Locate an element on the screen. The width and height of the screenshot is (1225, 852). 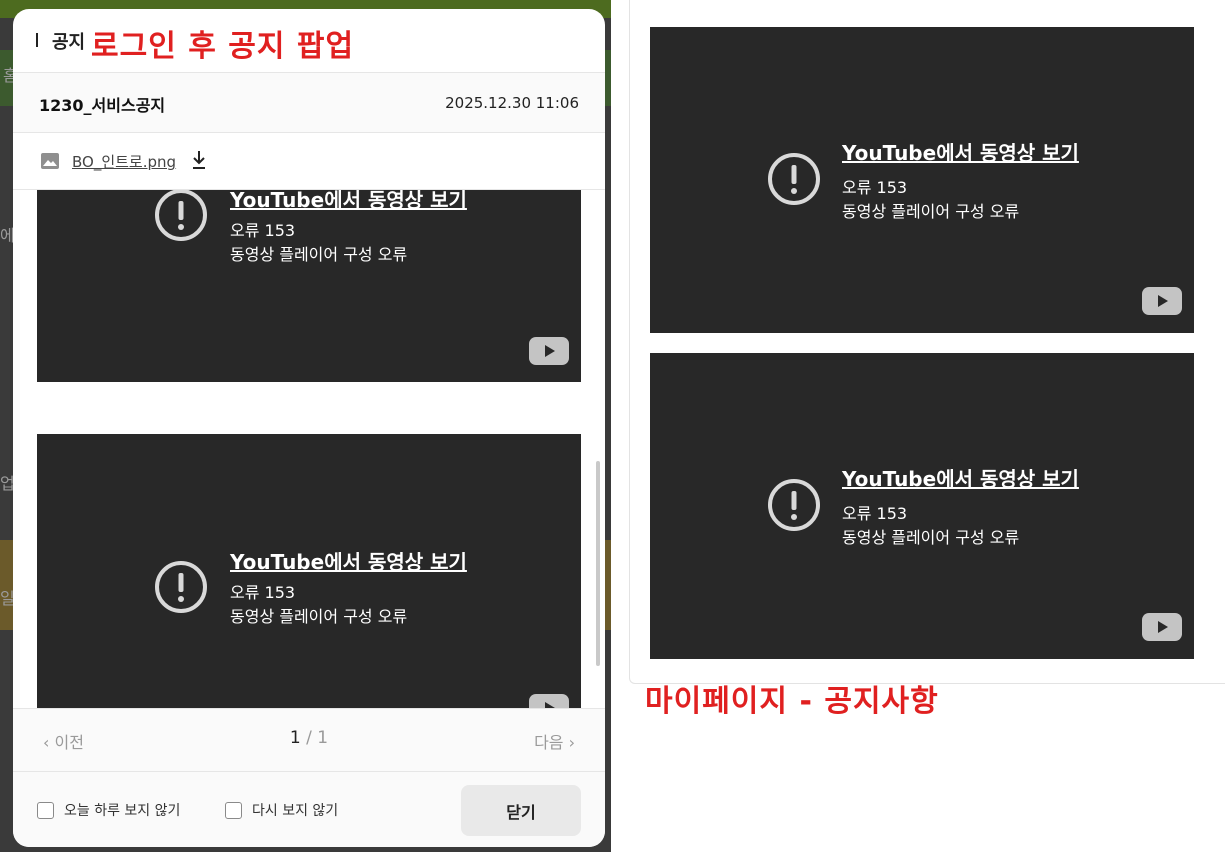
never-show-checkbox: 다시 보지 않기 is located at coordinates (281, 810).